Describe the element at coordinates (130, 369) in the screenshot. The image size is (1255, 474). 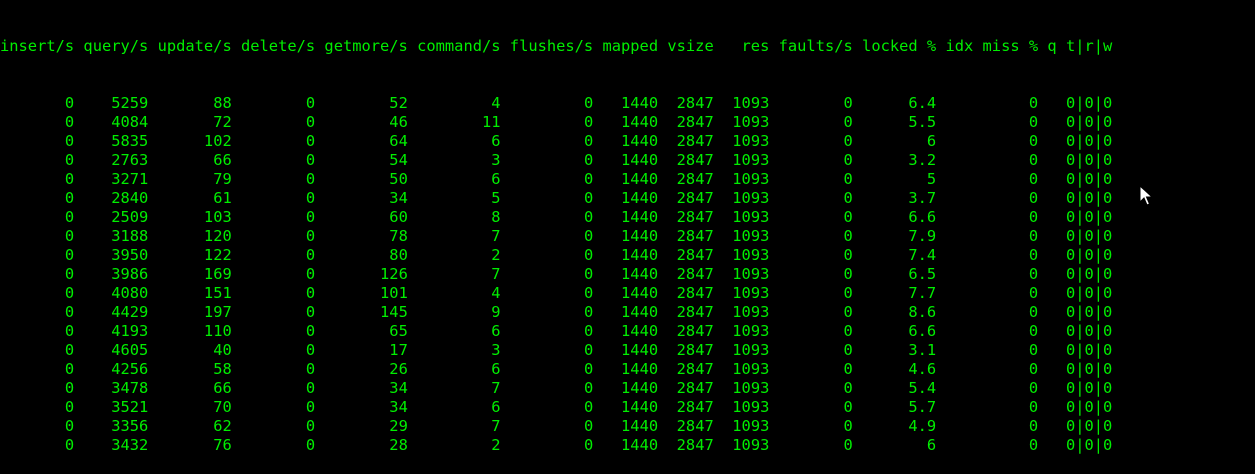
I see `cell-query-s: 4256` at that location.